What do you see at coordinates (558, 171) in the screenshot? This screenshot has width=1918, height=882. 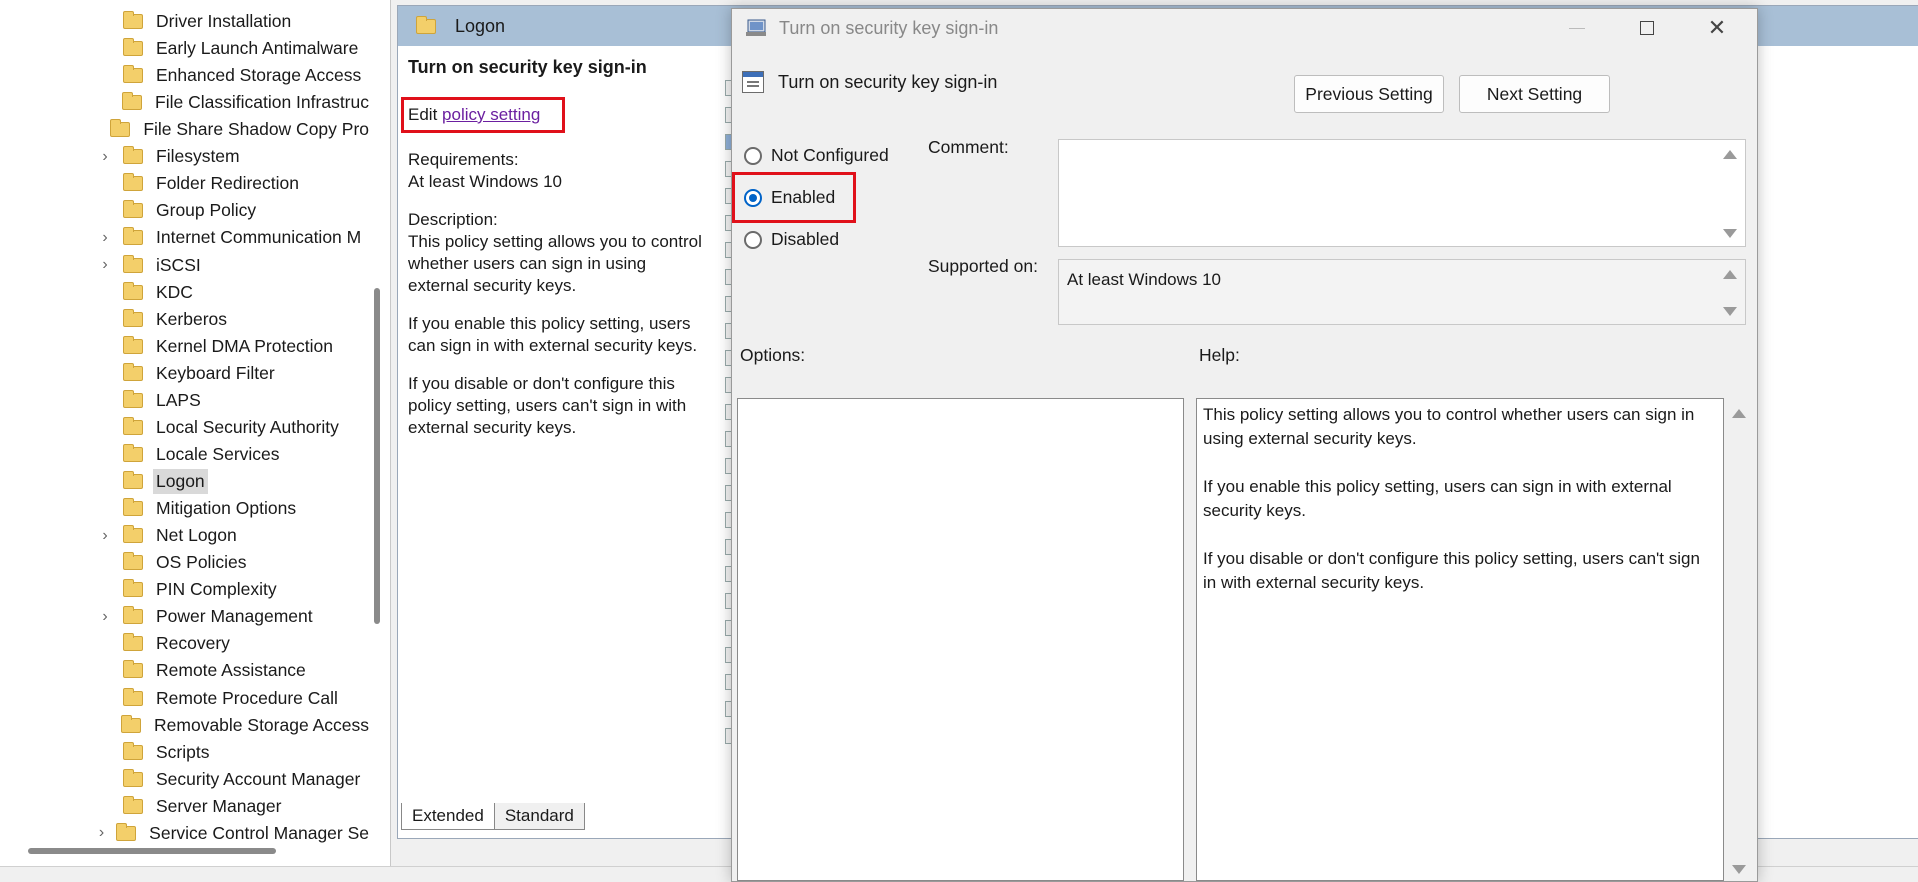 I see `requirements-block: Requirements: At least Windows 10` at bounding box center [558, 171].